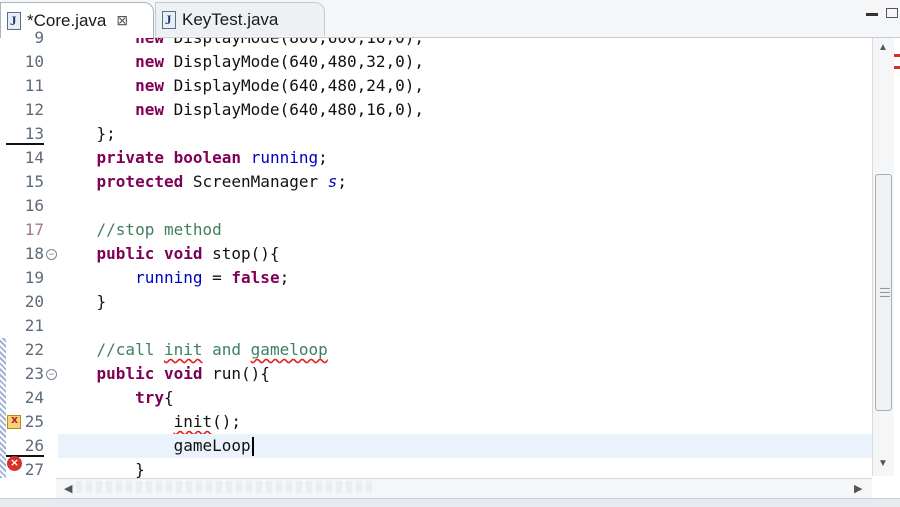 The height and width of the screenshot is (507, 900). Describe the element at coordinates (280, 109) in the screenshot. I see `code-line: new DisplayMode(640,480,16,0),` at that location.